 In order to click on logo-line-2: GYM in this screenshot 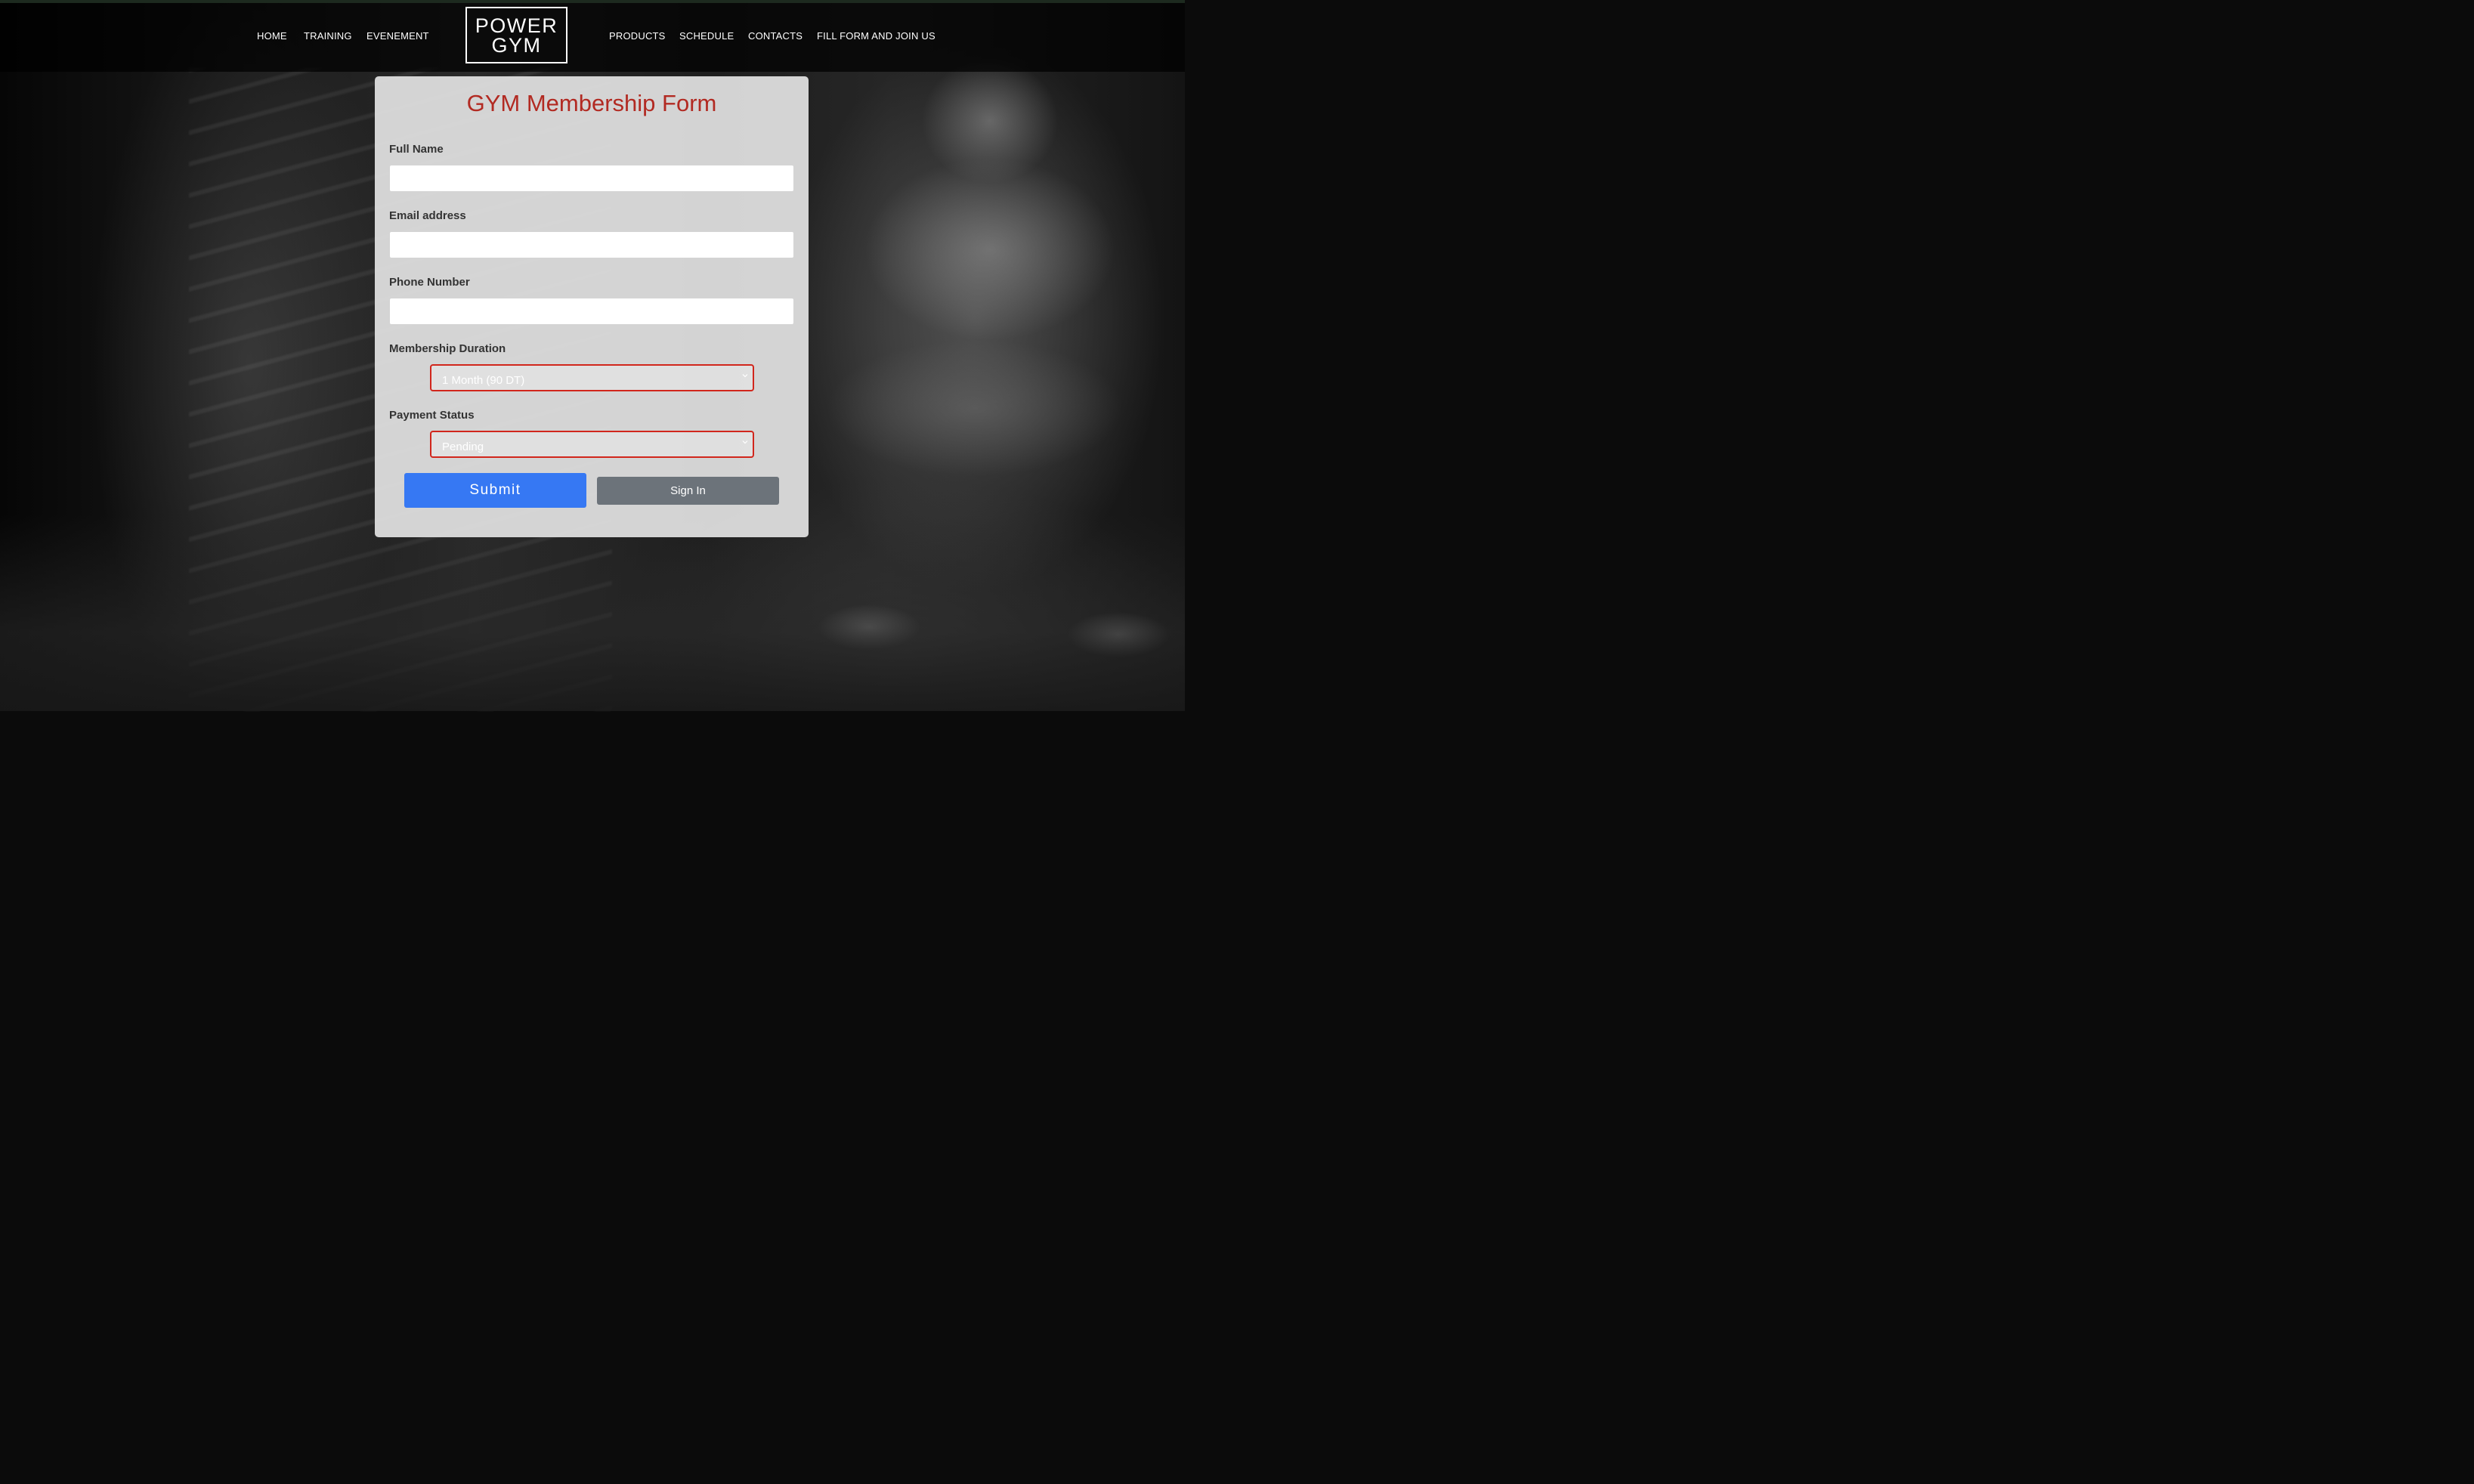, I will do `click(516, 45)`.